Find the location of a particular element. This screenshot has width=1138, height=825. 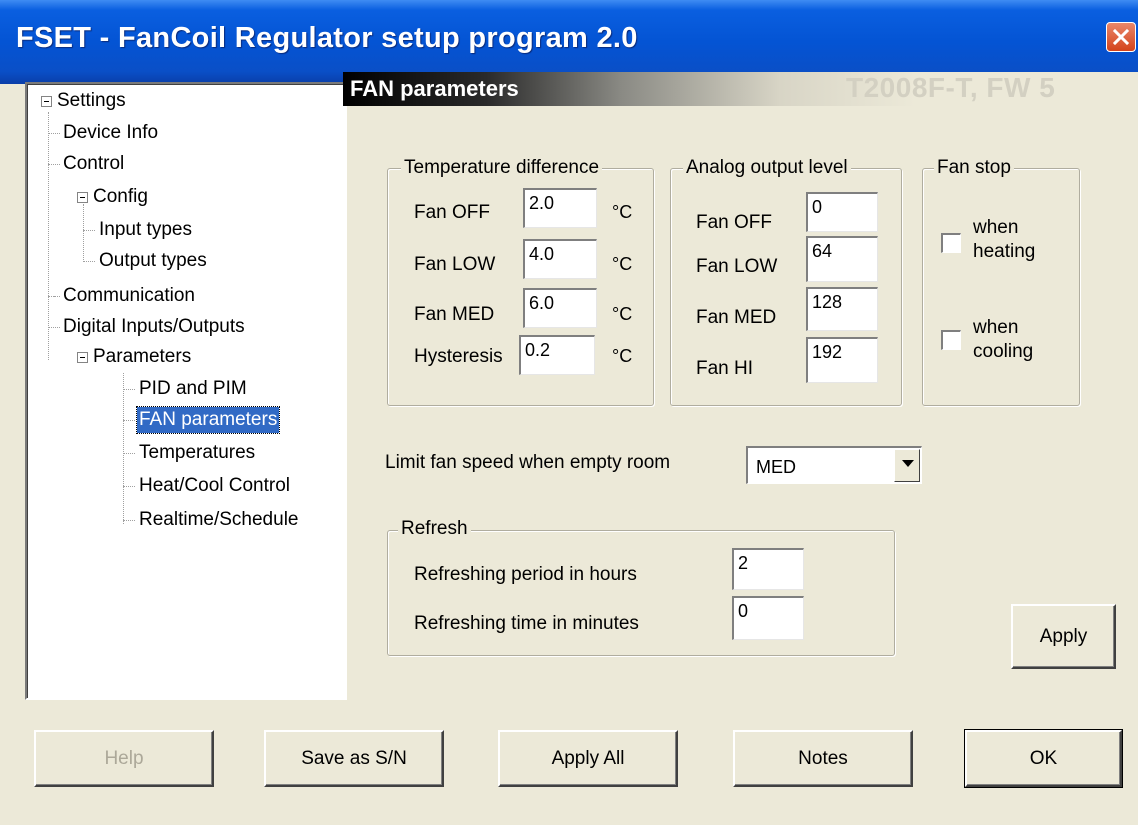

save-as-sn-button: Save as S/N is located at coordinates (354, 758).